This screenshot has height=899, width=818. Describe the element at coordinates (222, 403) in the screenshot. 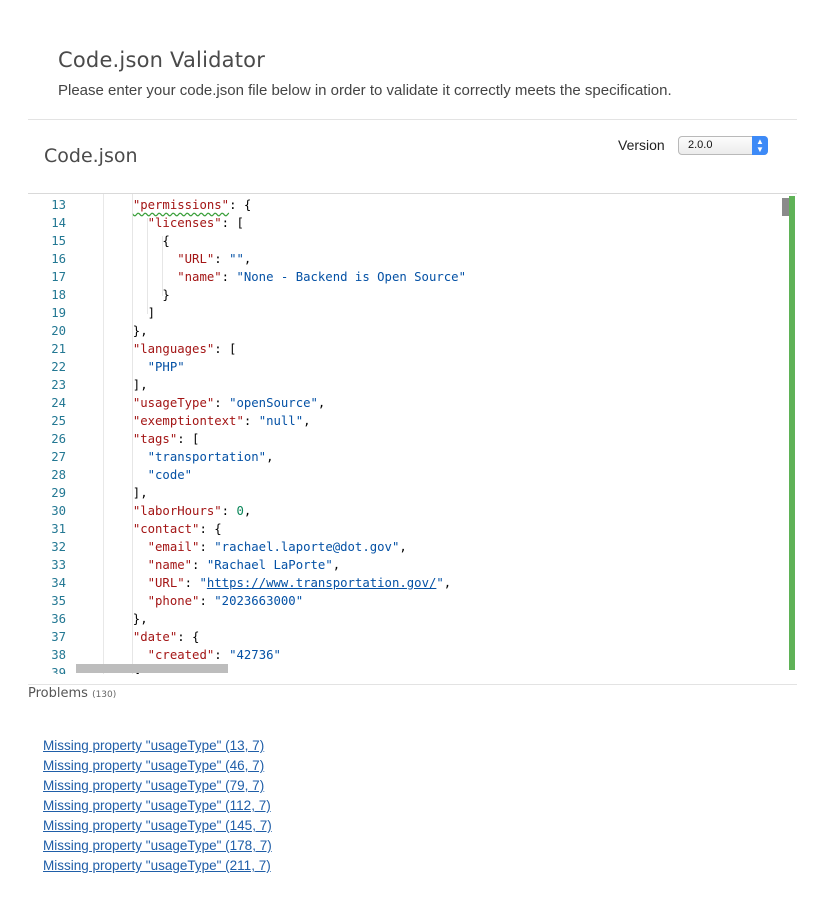

I see `code-text: "usageType": "openSource",` at that location.